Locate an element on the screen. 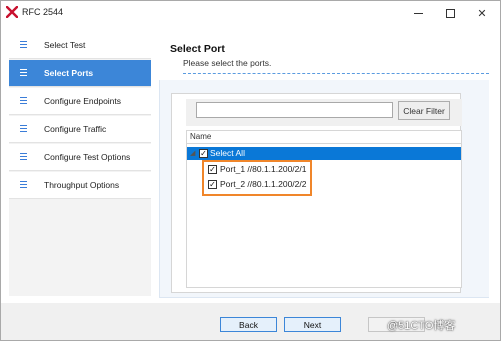 Image resolution: width=501 pixels, height=341 pixels. maximize-icon is located at coordinates (450, 13).